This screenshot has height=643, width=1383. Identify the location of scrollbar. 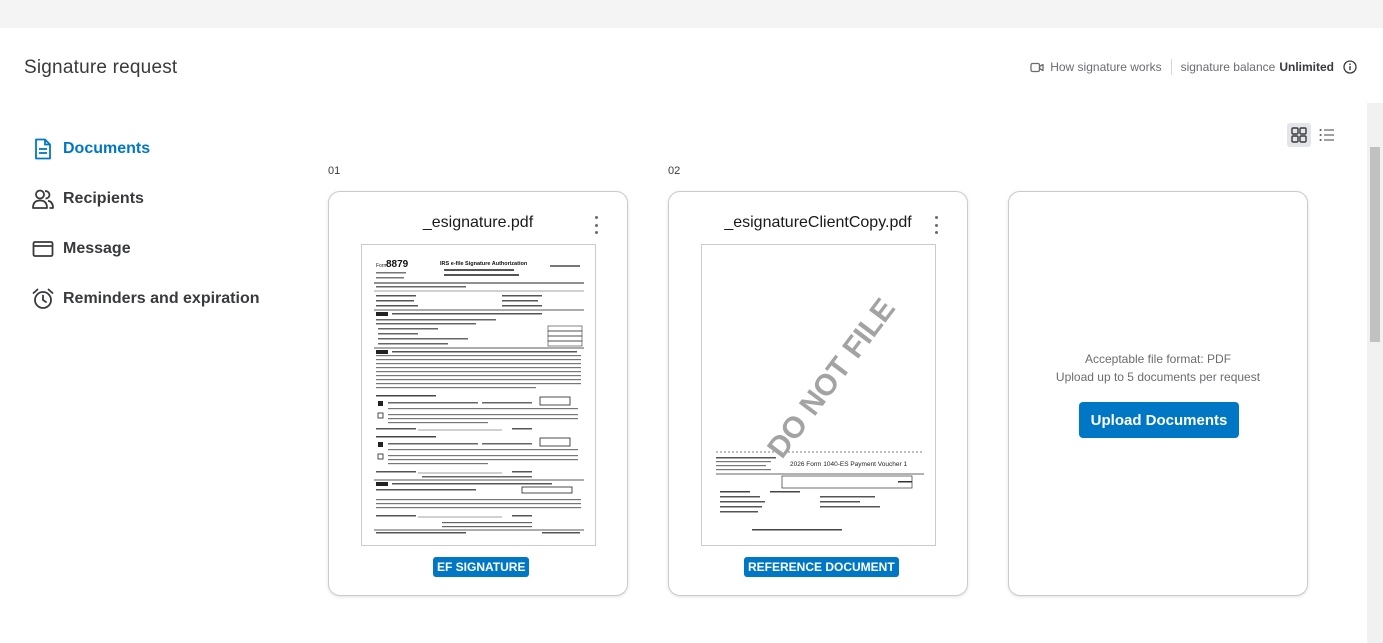
(1375, 373).